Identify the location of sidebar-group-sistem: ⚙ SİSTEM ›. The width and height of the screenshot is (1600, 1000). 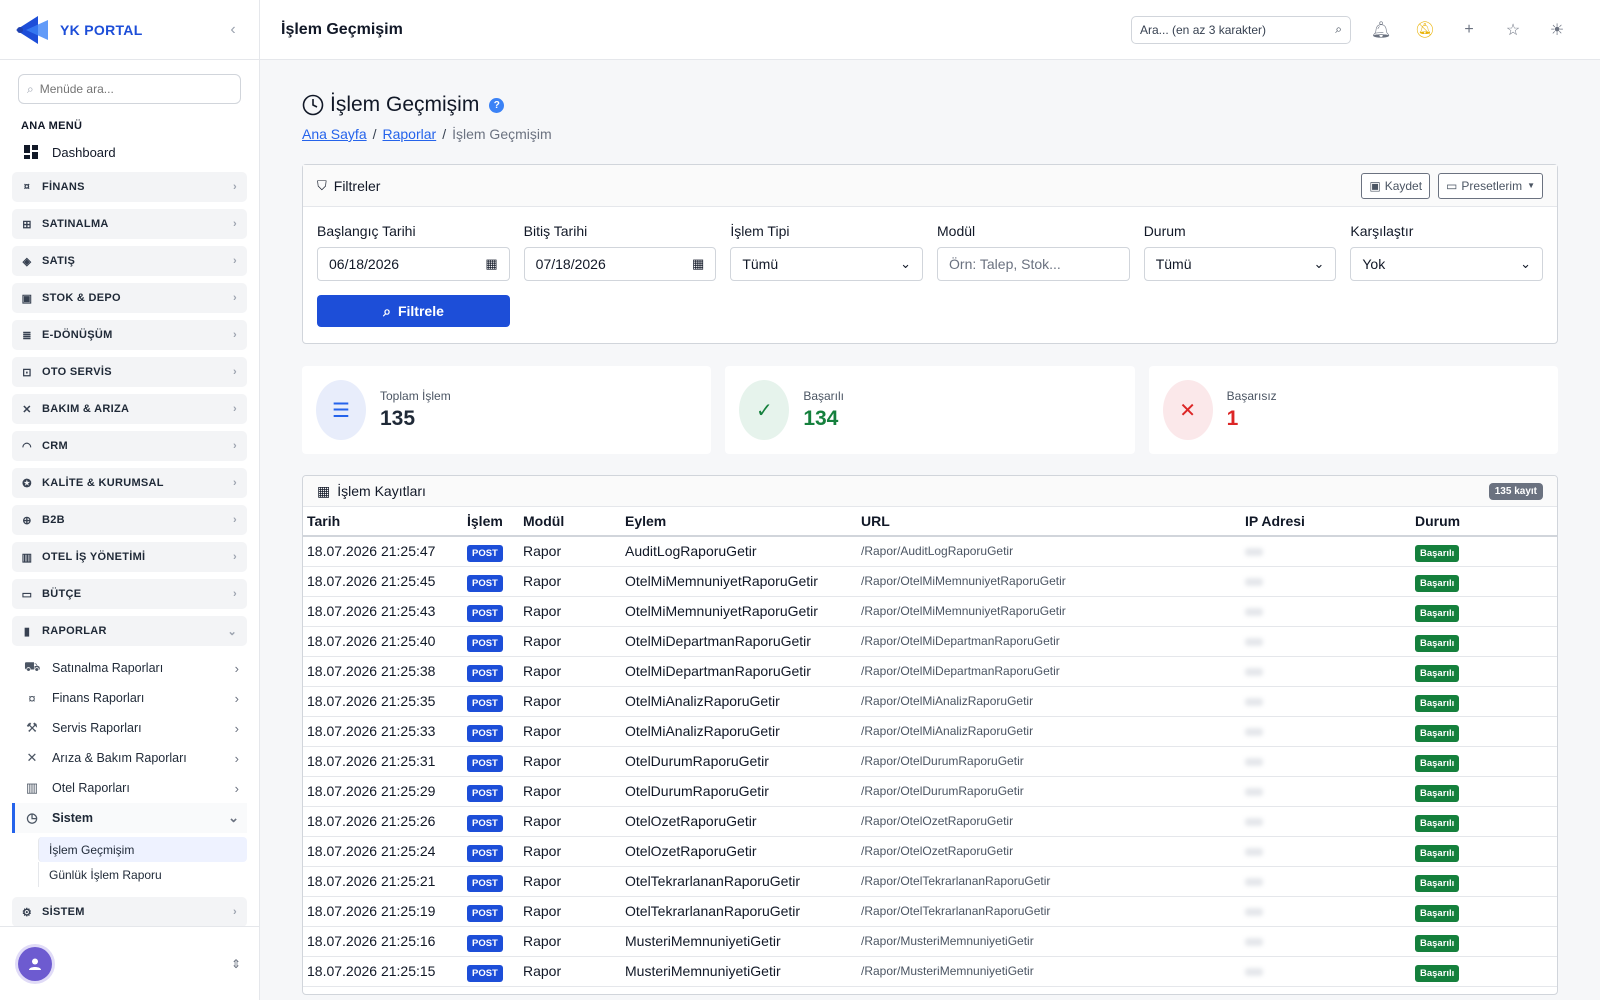
(129, 912).